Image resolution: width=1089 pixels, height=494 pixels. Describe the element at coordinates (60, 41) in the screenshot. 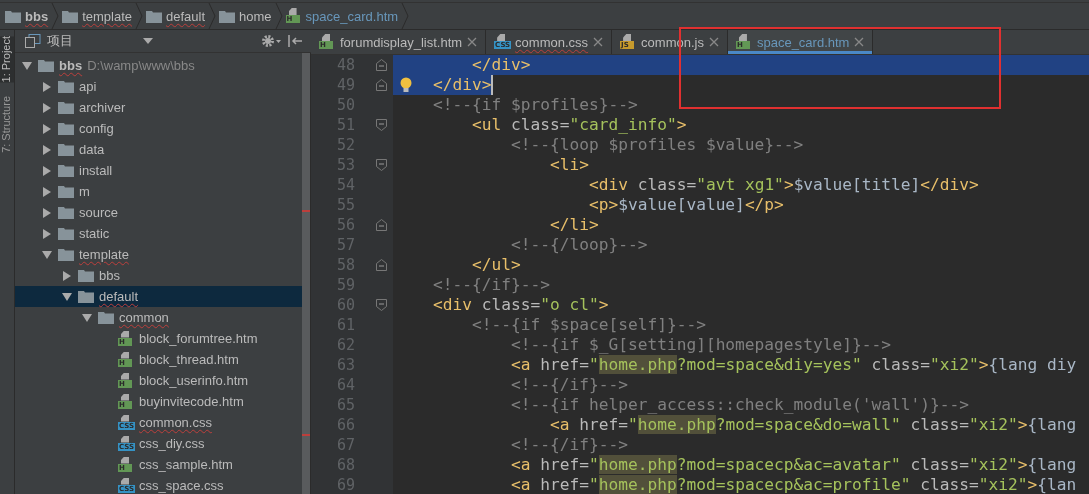

I see `panel-title: 项目` at that location.